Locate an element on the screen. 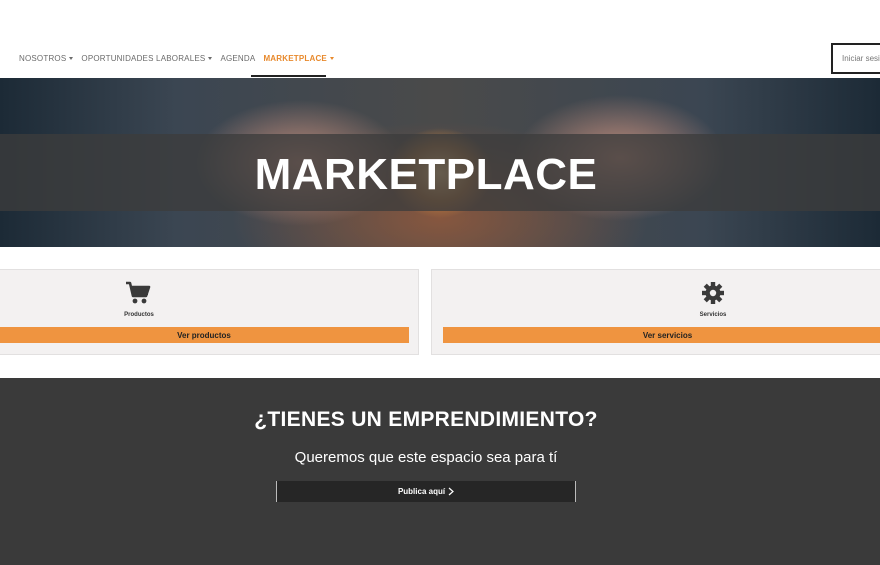 Image resolution: width=880 pixels, height=565 pixels. nav-item-oportunidades-laborales: OPORTUNIDADES LABORALES is located at coordinates (147, 58).